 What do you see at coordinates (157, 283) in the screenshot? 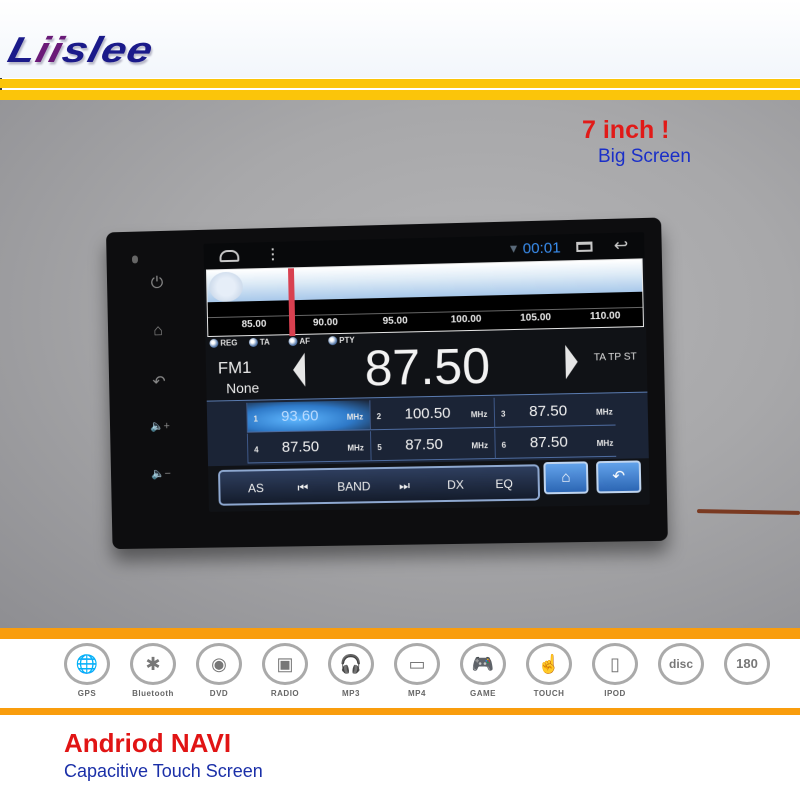
I see `power-icon: ⏻` at bounding box center [157, 283].